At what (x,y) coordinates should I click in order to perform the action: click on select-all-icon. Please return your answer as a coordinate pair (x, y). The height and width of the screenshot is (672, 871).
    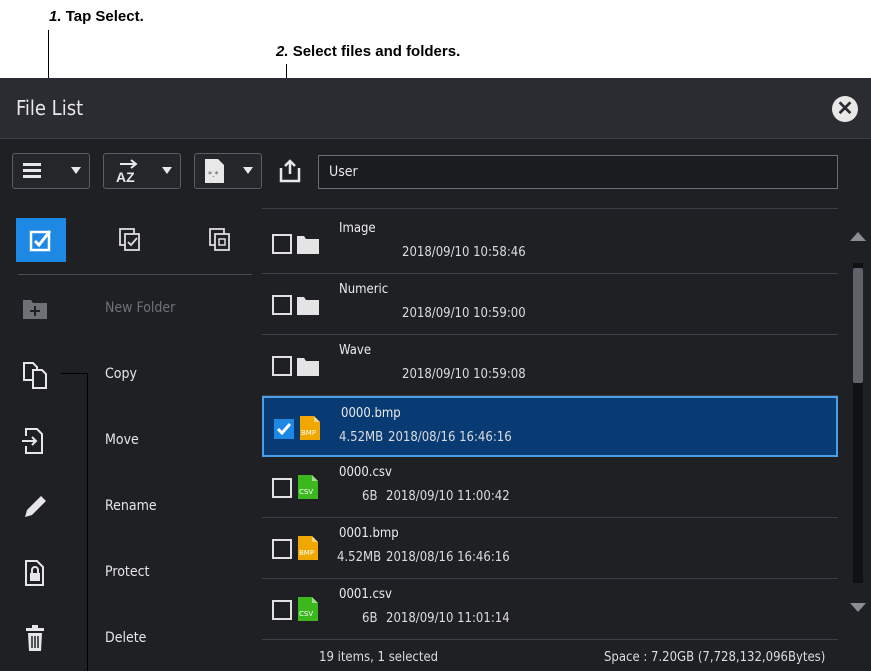
    Looking at the image, I should click on (129, 239).